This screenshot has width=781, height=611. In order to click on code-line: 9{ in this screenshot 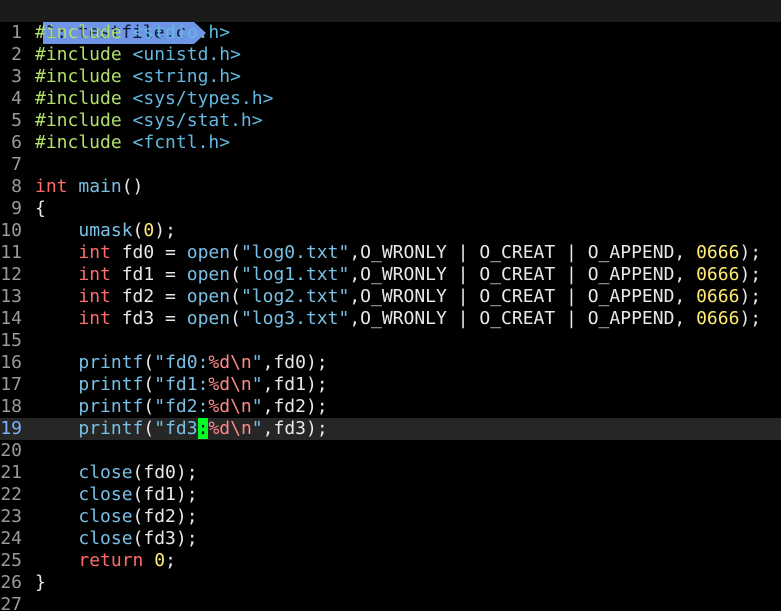, I will do `click(390, 209)`.